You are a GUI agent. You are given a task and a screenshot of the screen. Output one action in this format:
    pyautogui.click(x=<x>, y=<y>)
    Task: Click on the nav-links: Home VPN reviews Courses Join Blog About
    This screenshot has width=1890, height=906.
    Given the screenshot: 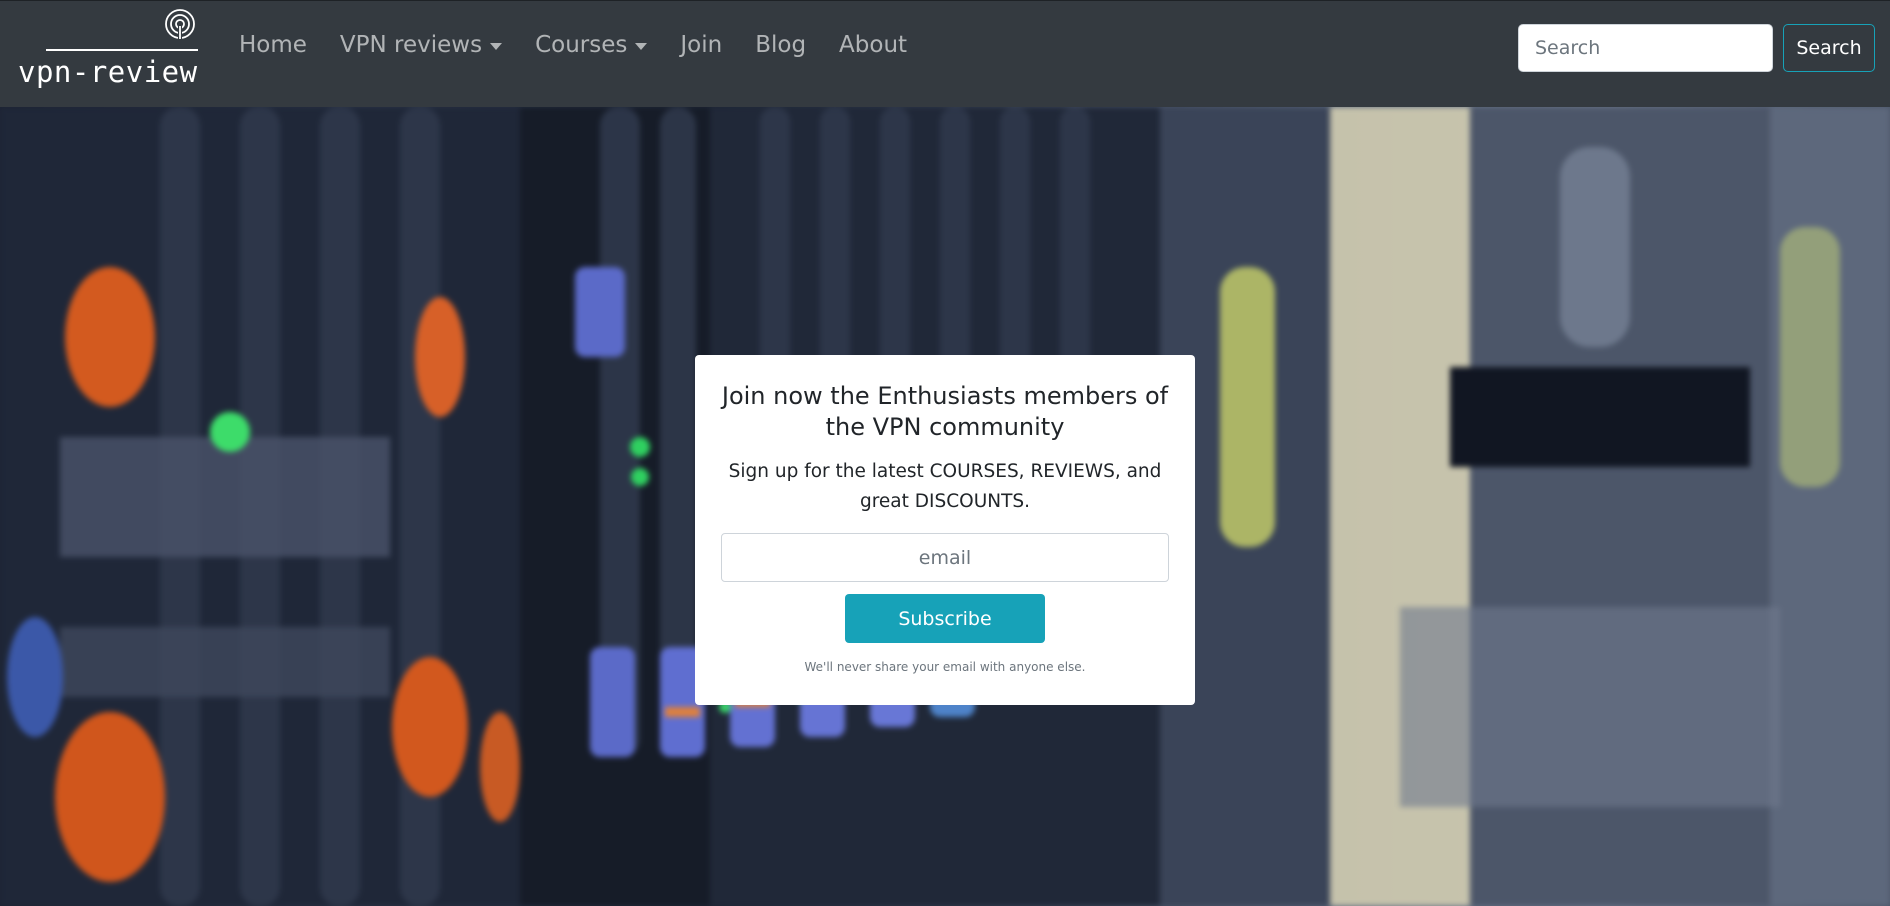 What is the action you would take?
    pyautogui.click(x=589, y=45)
    